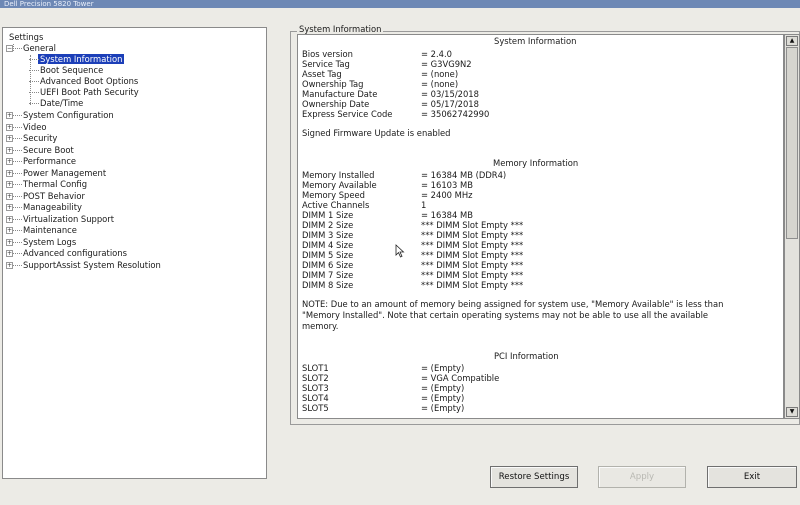  Describe the element at coordinates (534, 477) in the screenshot. I see `restore-settings-button: Restore Settings` at that location.